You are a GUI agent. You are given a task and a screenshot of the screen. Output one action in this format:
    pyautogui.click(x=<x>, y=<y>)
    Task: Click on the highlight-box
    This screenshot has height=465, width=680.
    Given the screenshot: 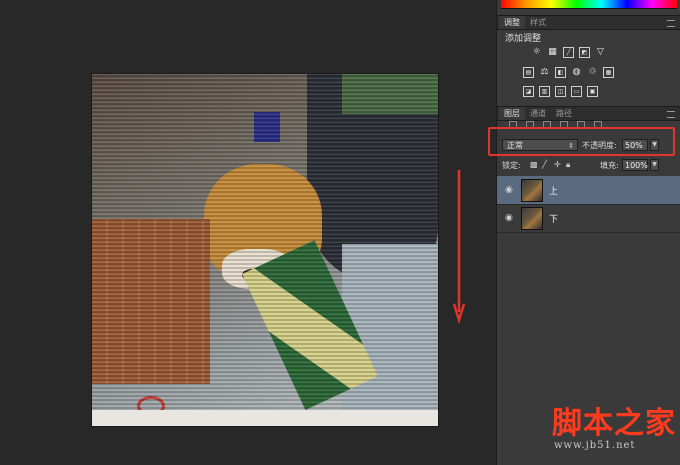 What is the action you would take?
    pyautogui.click(x=581, y=141)
    